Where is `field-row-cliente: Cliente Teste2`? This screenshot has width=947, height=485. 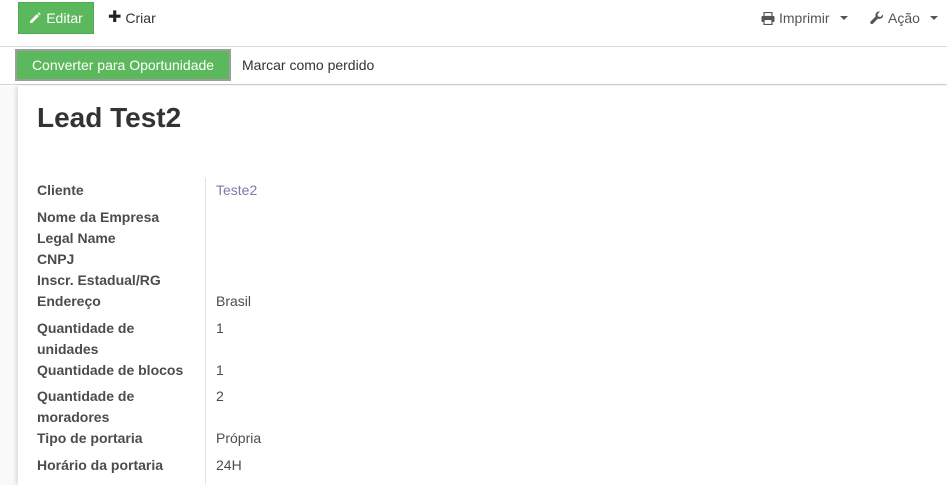
field-row-cliente: Cliente Teste2 is located at coordinates (147, 190).